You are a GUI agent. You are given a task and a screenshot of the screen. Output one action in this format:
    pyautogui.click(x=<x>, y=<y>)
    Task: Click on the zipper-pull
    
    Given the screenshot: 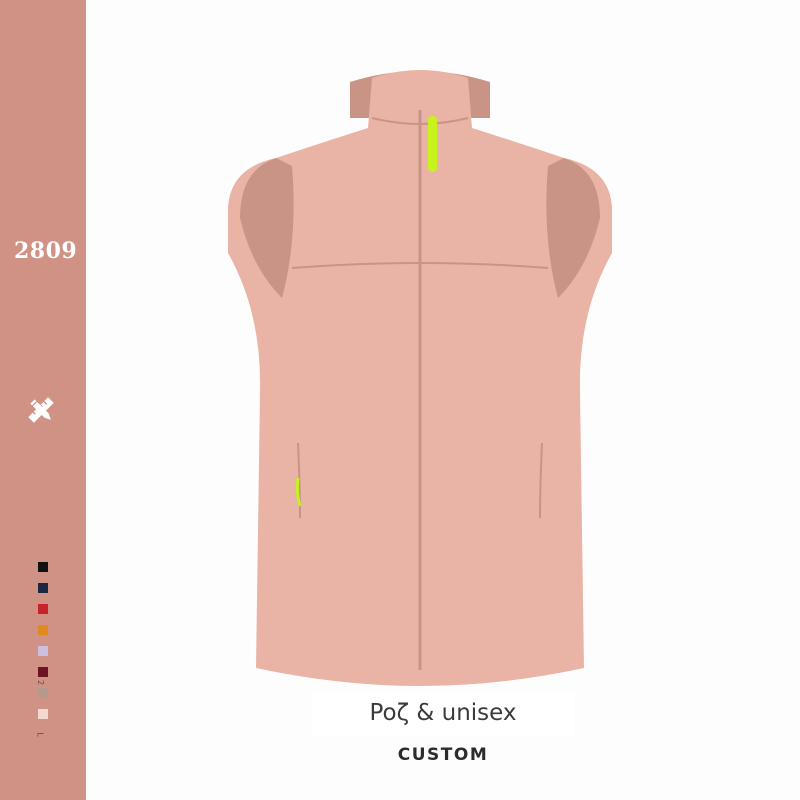 What is the action you would take?
    pyautogui.click(x=432, y=144)
    